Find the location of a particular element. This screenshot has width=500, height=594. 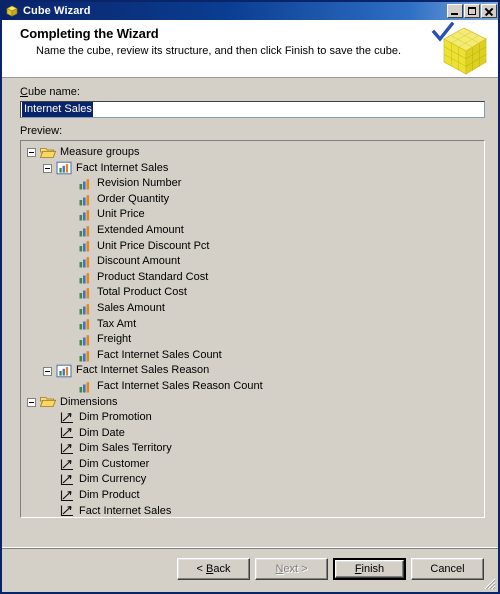

preview-label: Preview: is located at coordinates (41, 131).